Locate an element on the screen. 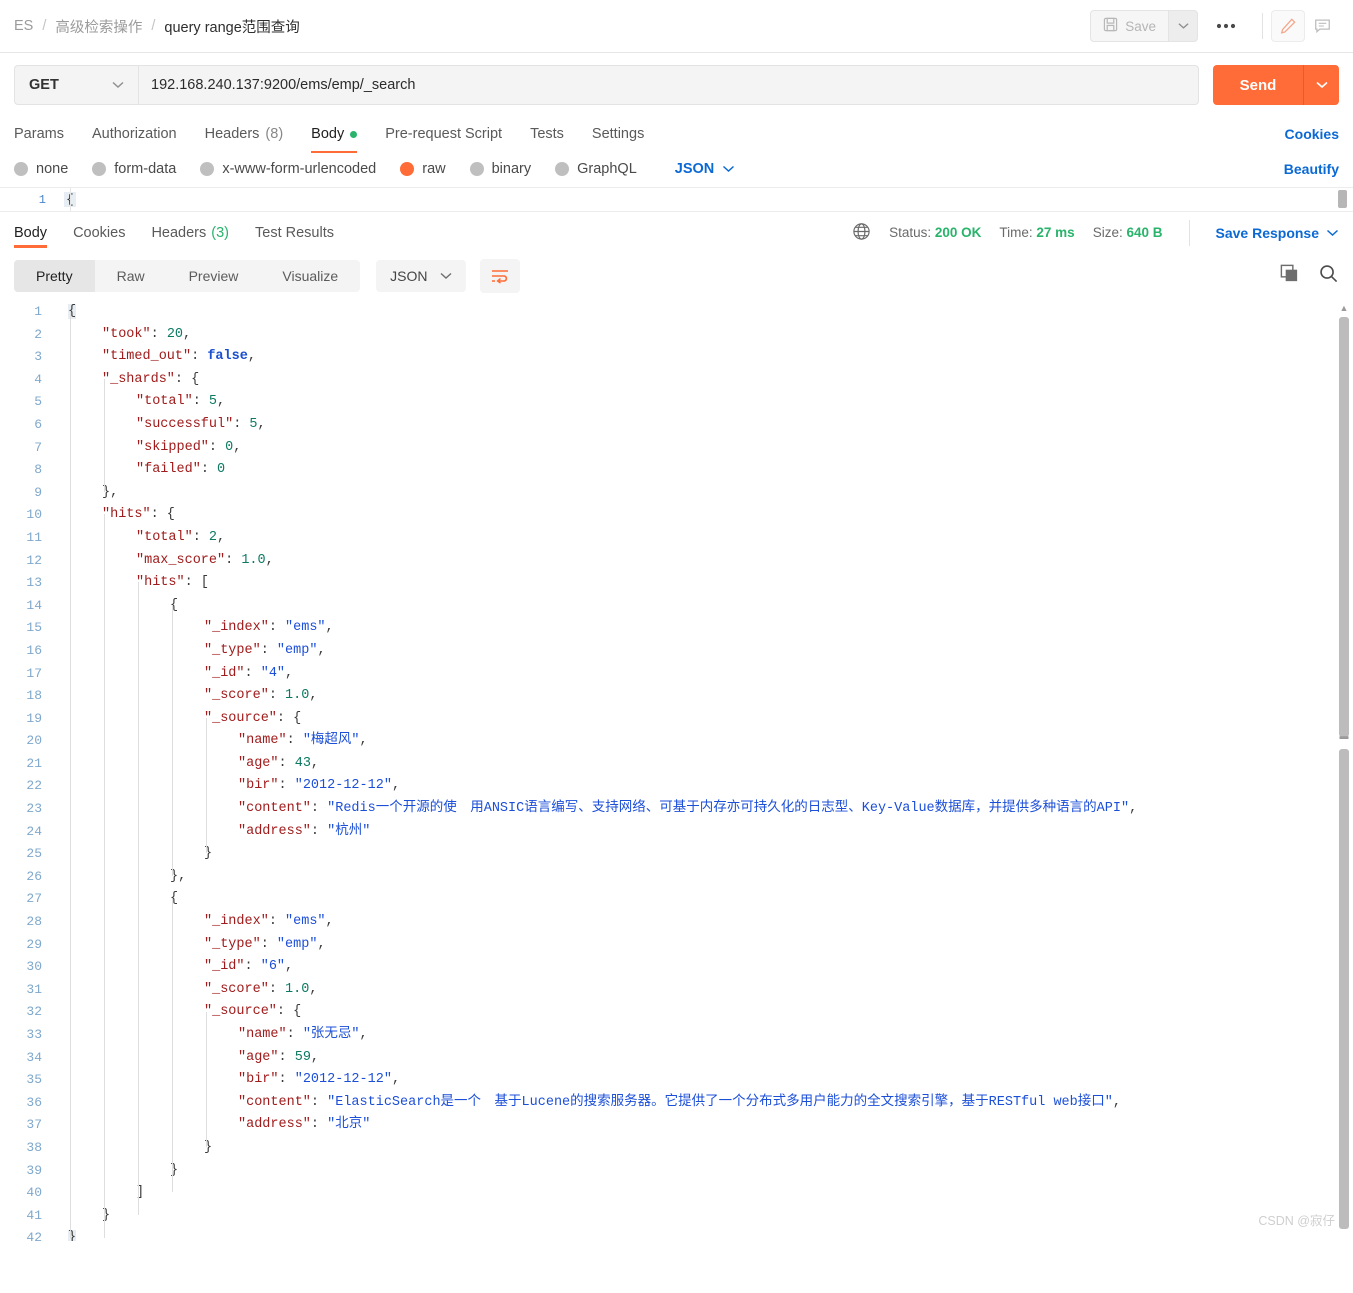  response-tab-headers: Headers (3) is located at coordinates (190, 233).